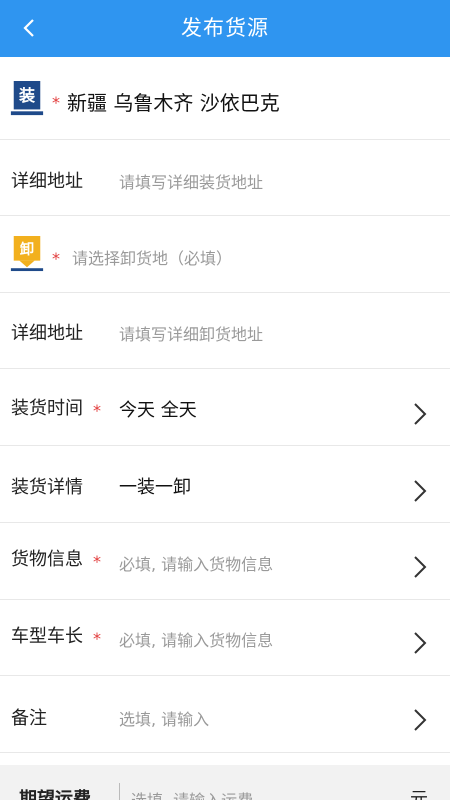 Image resolution: width=450 pixels, height=800 pixels. I want to click on loading-location-row: 装 * 新疆 乌鲁木齐 沙依巴克, so click(225, 98).